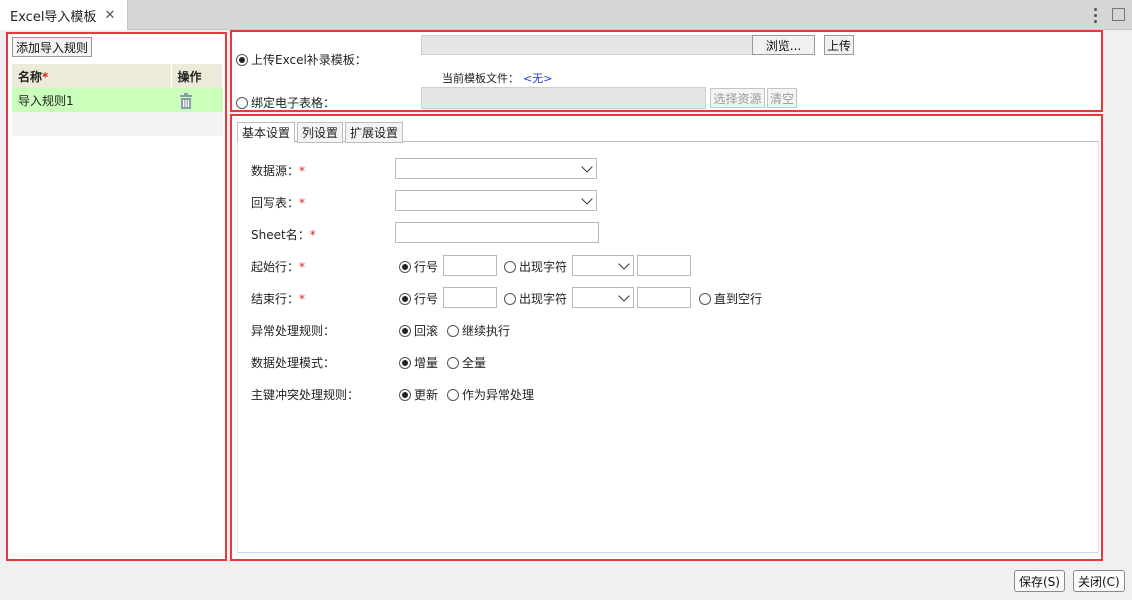 The width and height of the screenshot is (1132, 600). What do you see at coordinates (283, 235) in the screenshot?
I see `sheet-name-label: Sheet名：*` at bounding box center [283, 235].